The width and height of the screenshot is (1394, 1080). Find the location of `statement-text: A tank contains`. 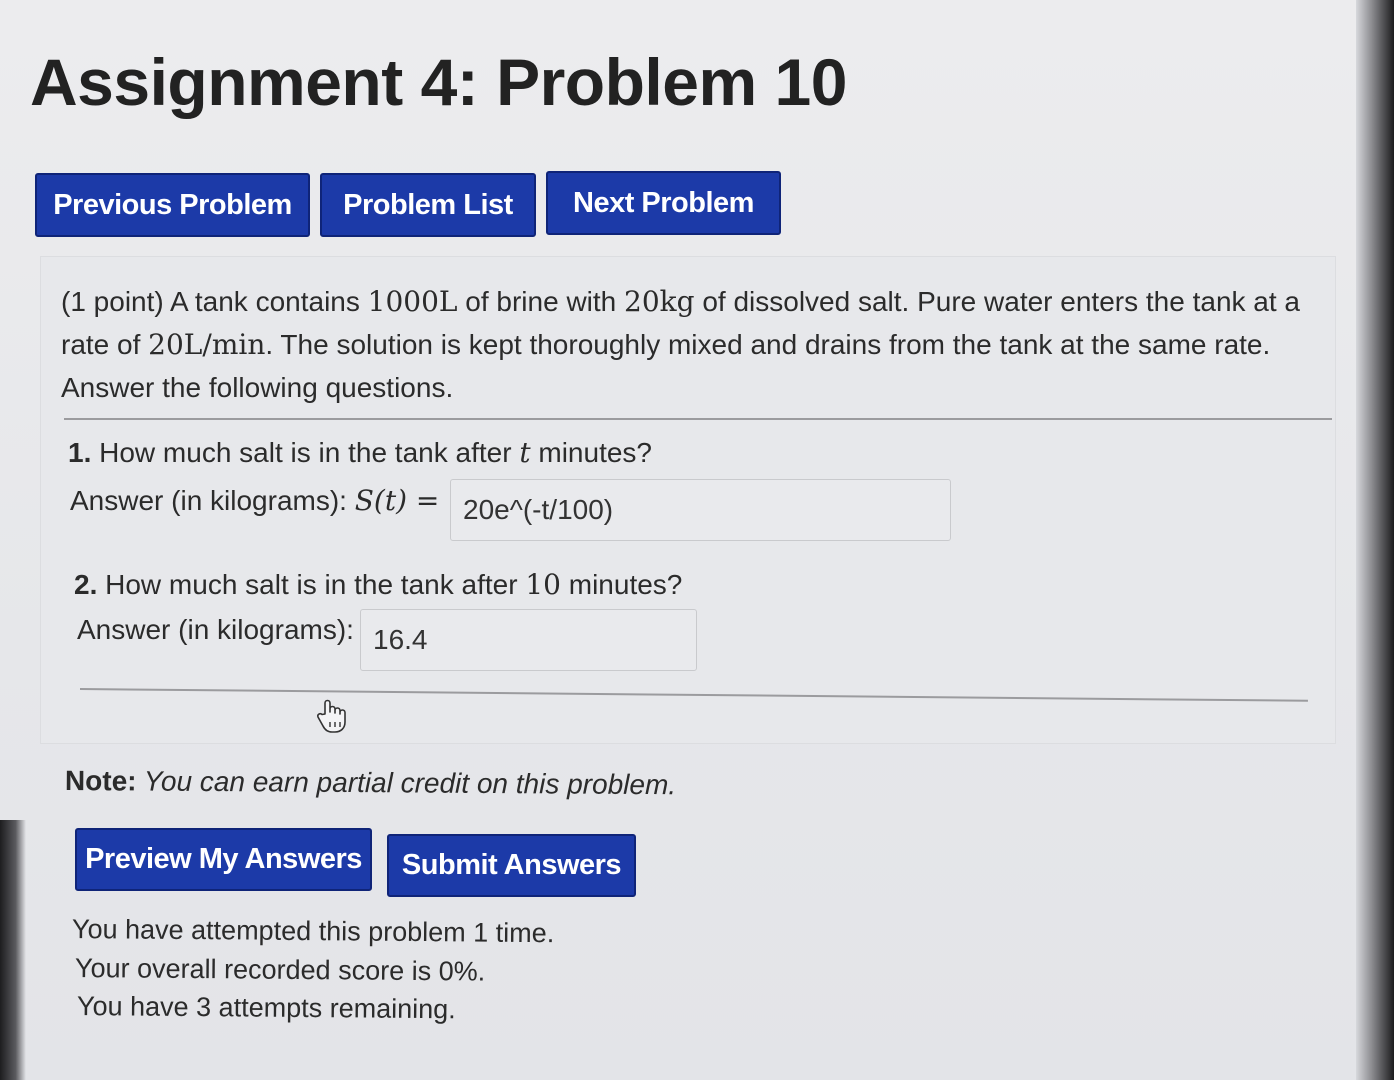

statement-text: A tank contains is located at coordinates (265, 301).